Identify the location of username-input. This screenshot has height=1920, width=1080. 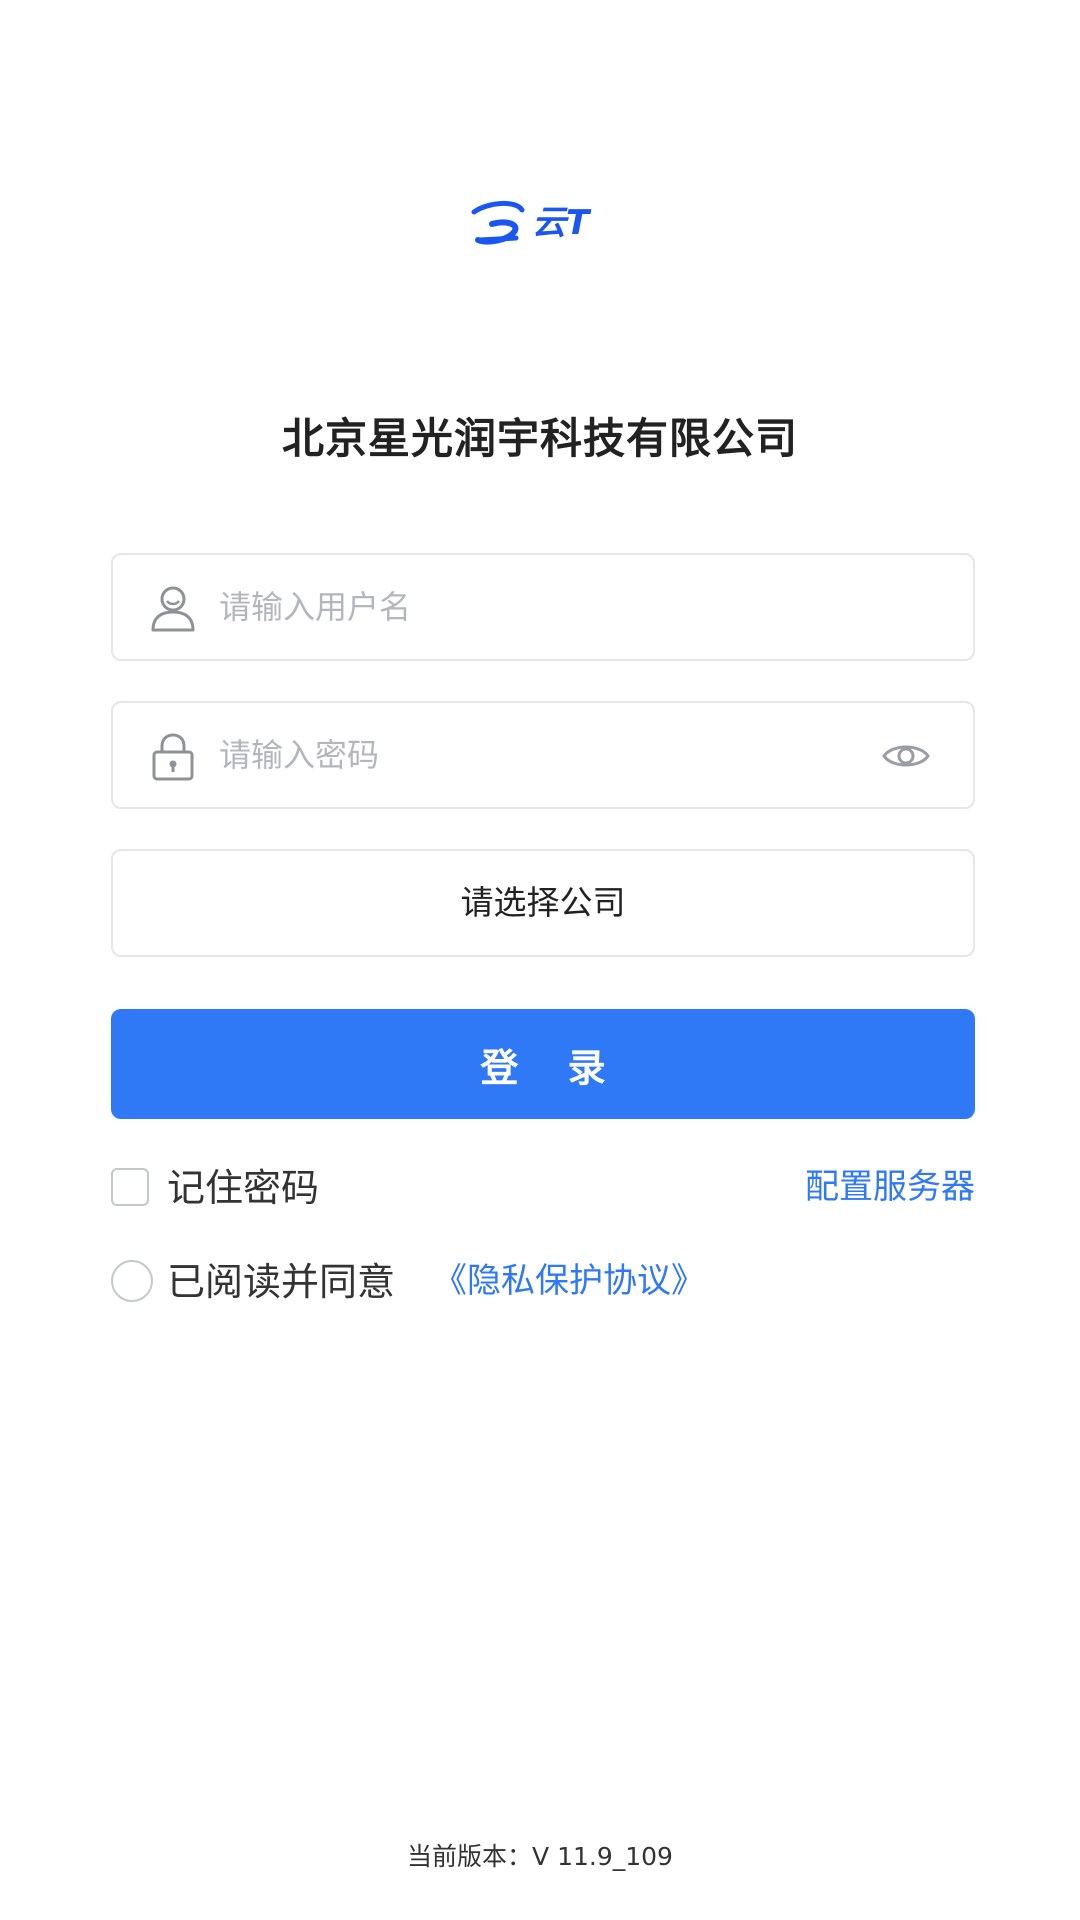
(519, 607).